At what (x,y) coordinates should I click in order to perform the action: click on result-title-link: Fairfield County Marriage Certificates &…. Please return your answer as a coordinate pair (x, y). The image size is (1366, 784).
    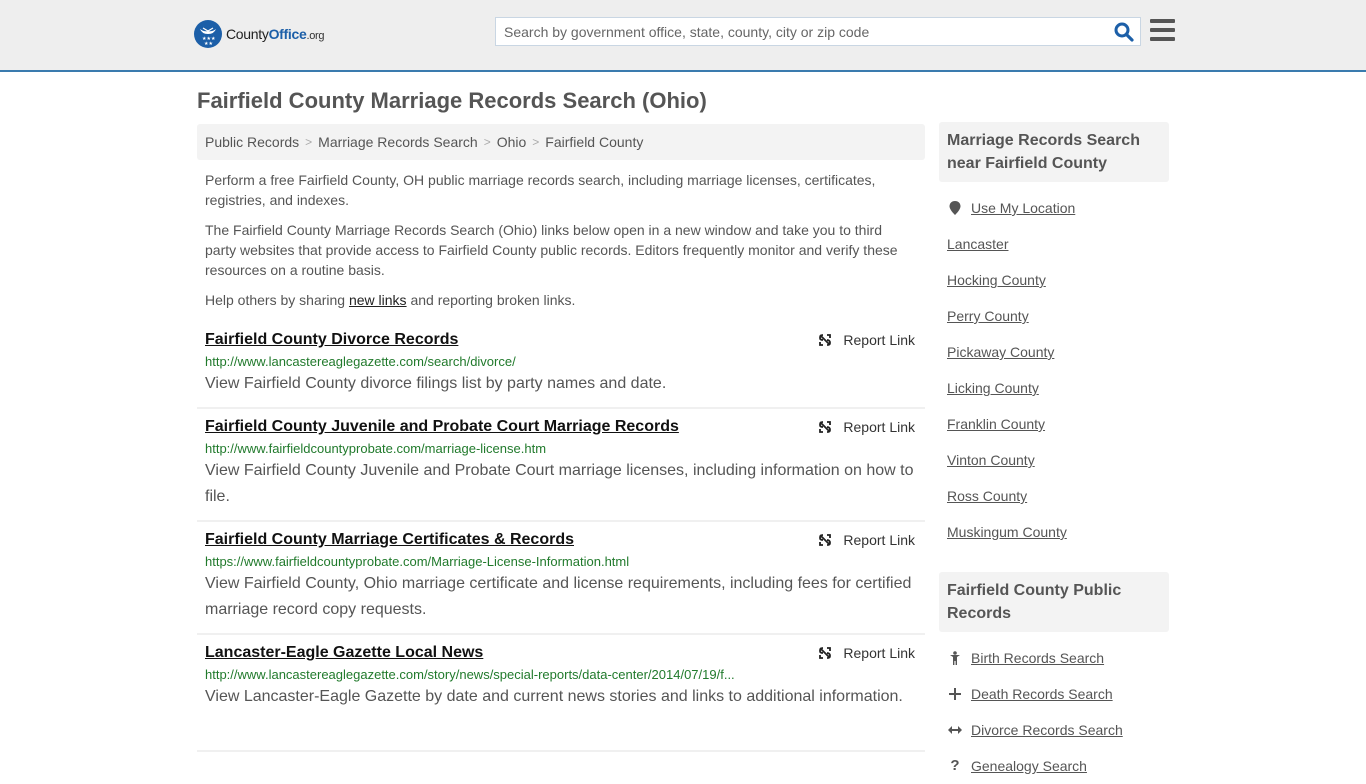
    Looking at the image, I should click on (389, 540).